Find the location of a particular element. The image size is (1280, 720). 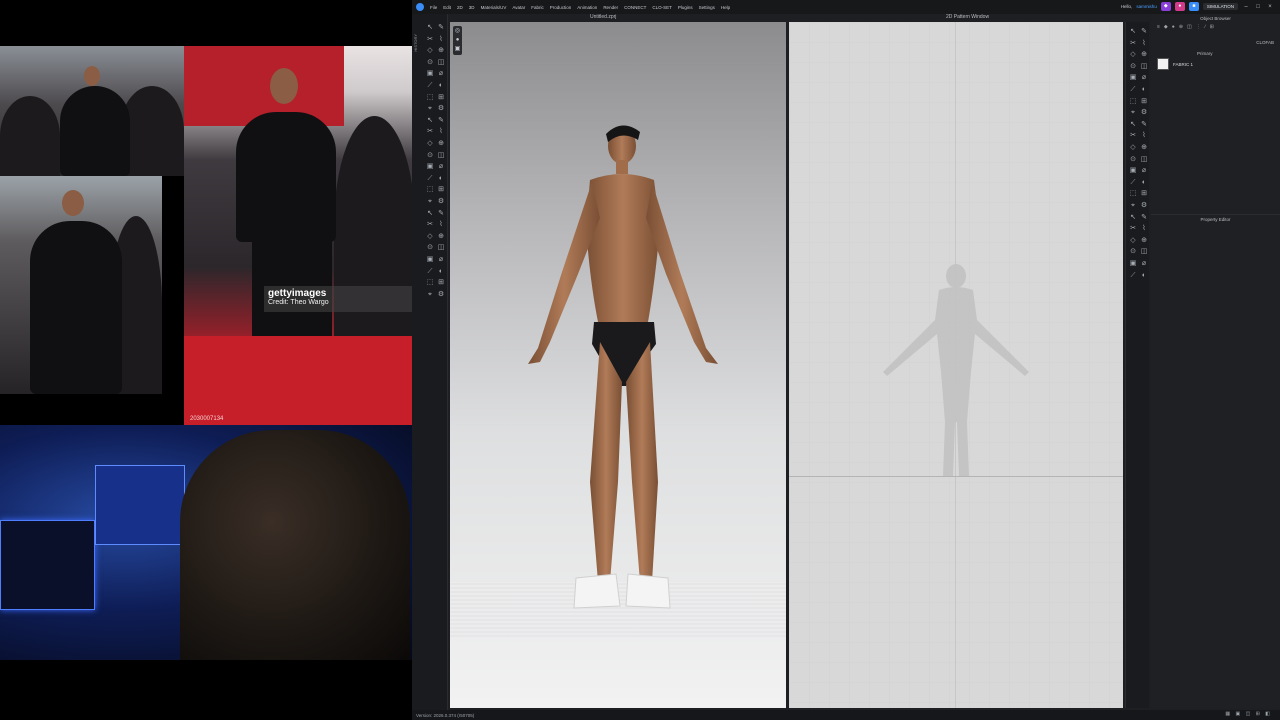

close-icon: × is located at coordinates (1270, 7).